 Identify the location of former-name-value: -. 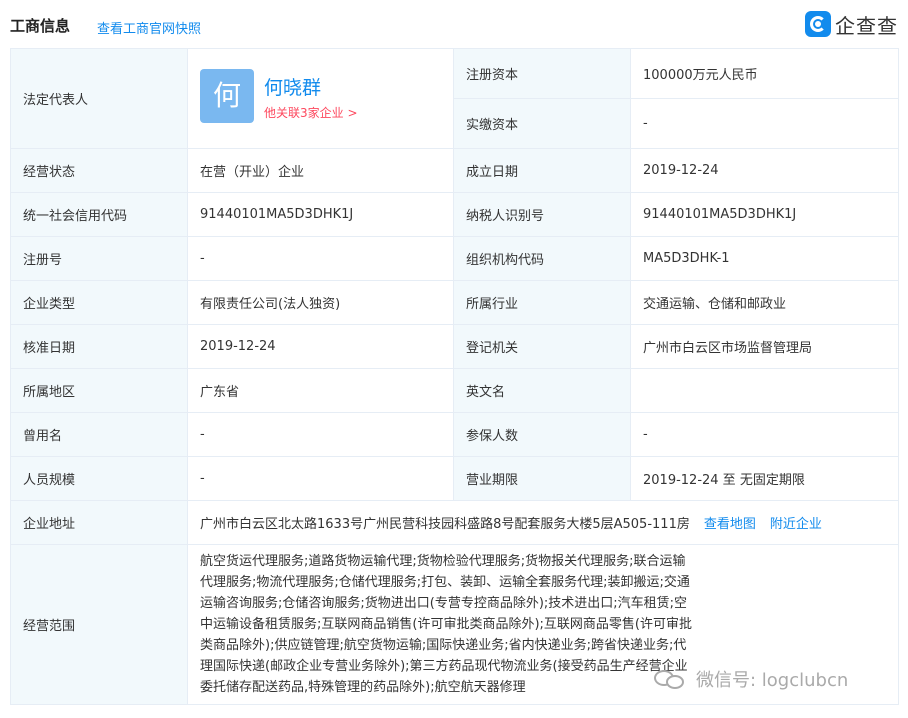
(320, 434).